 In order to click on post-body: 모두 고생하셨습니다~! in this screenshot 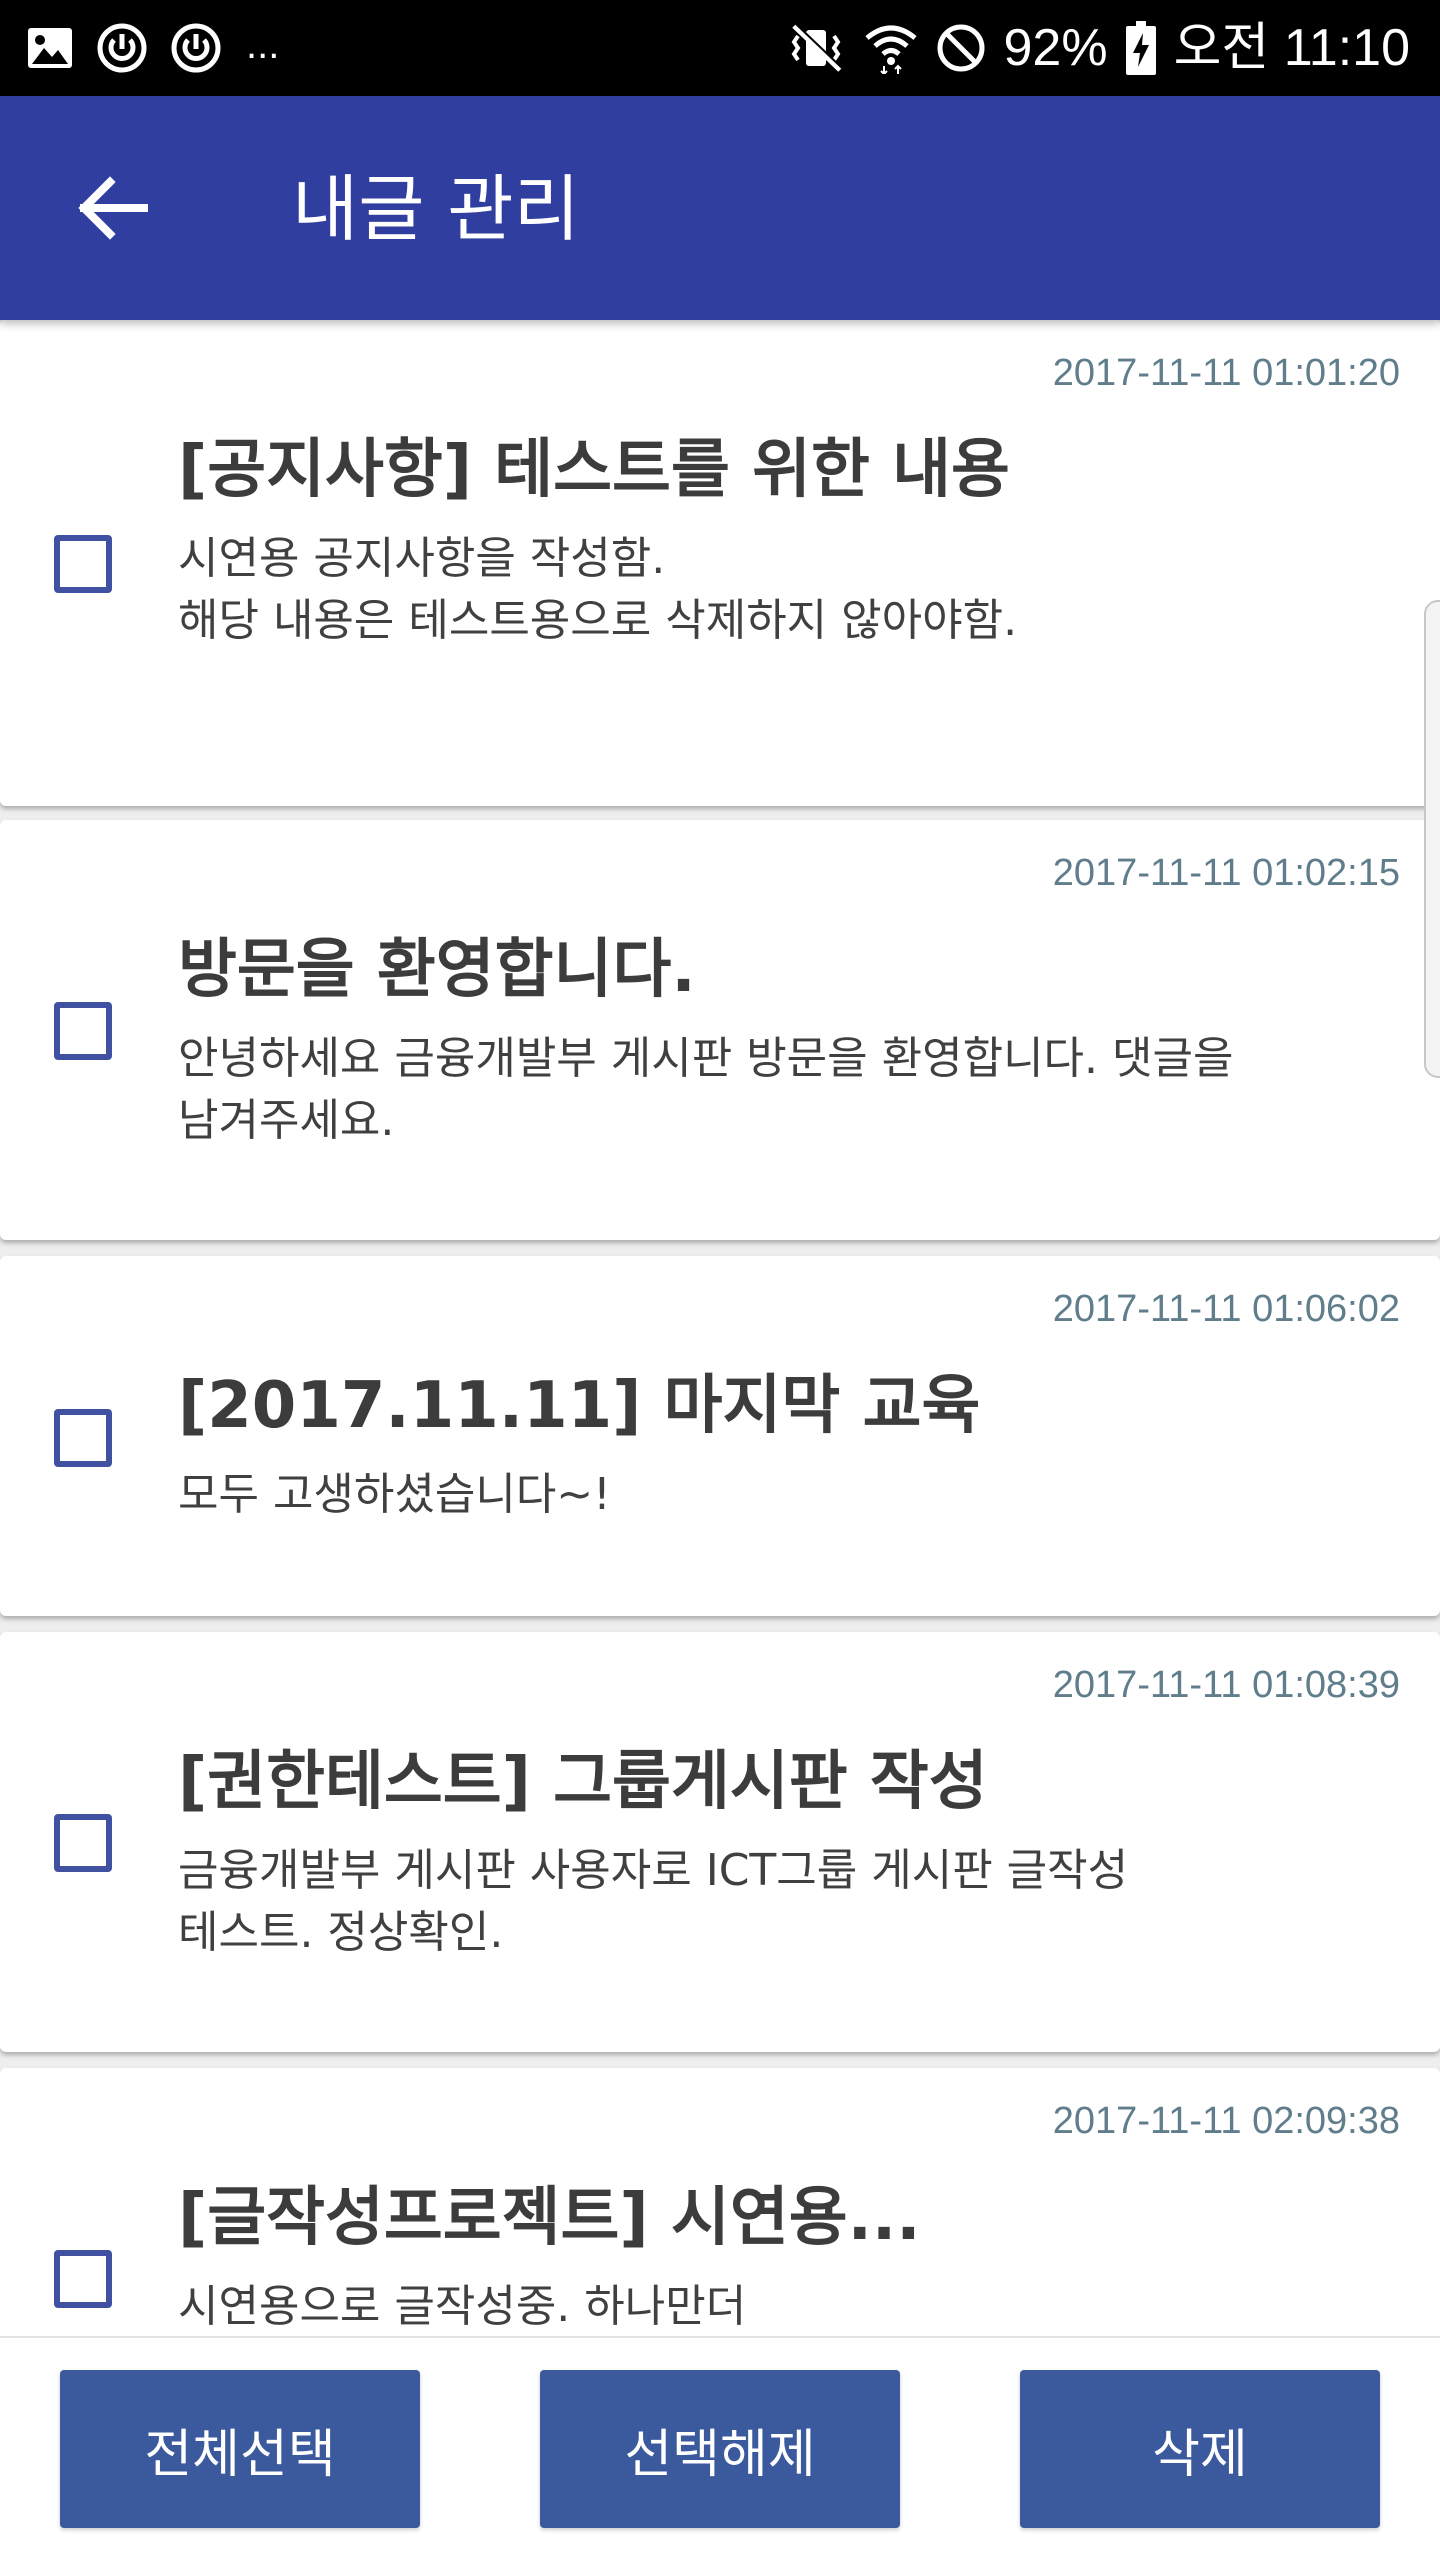, I will do `click(773, 1495)`.